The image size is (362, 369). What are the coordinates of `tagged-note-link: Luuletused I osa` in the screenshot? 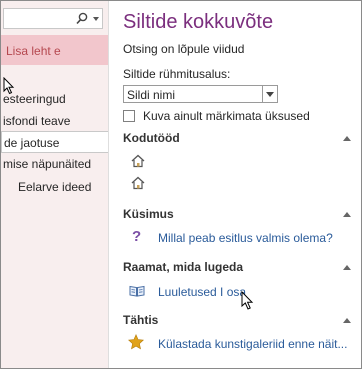 It's located at (202, 292).